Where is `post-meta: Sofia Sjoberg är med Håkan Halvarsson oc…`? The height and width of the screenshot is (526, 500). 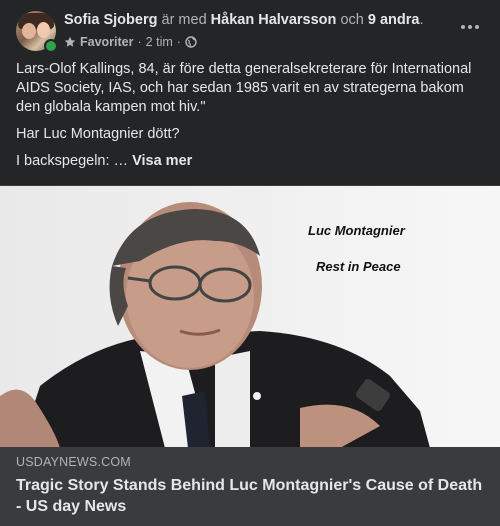 post-meta: Sofia Sjoberg är med Håkan Halvarsson oc… is located at coordinates (254, 30).